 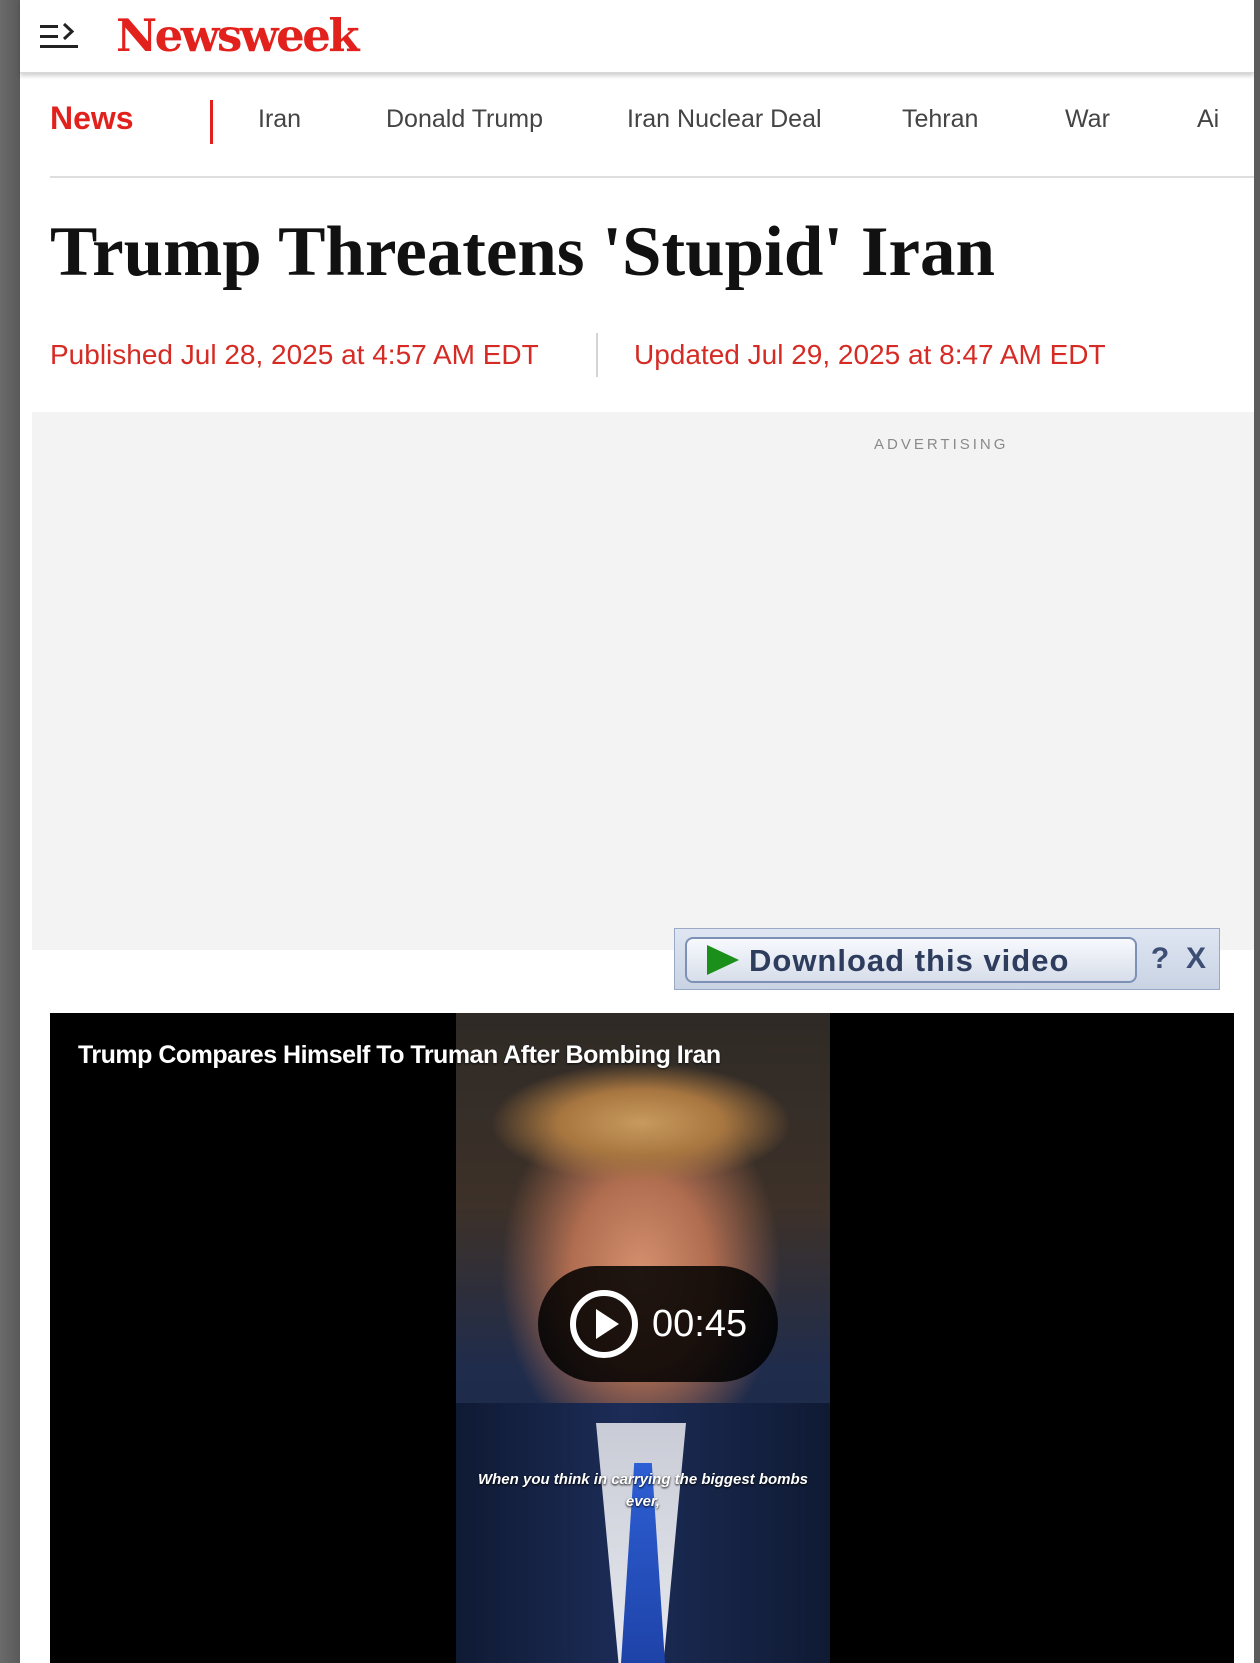 I want to click on download-video-bar: Download this video ? X, so click(x=947, y=959).